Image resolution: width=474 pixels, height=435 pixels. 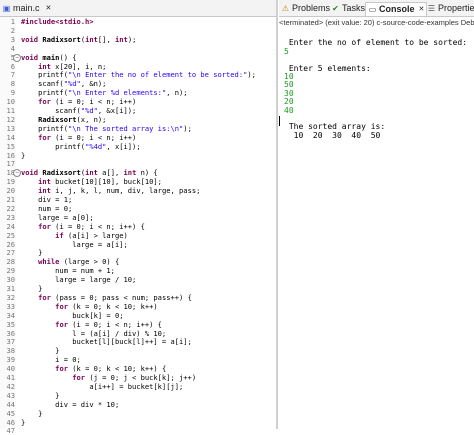 What do you see at coordinates (72, 119) in the screenshot?
I see `code-text: Radixsort(x, n);` at bounding box center [72, 119].